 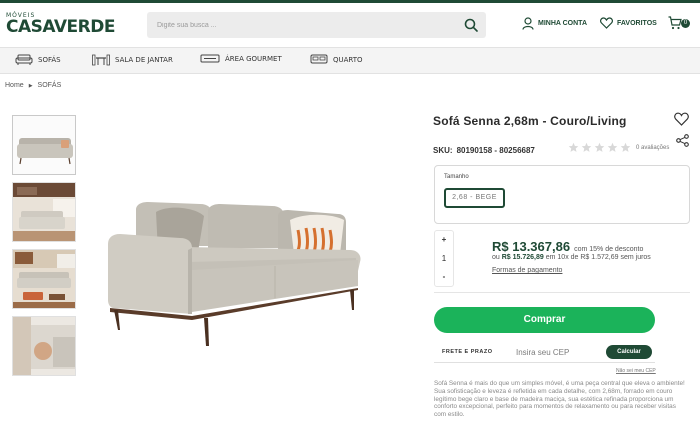 I want to click on installments-prefix: ou, so click(x=496, y=257).